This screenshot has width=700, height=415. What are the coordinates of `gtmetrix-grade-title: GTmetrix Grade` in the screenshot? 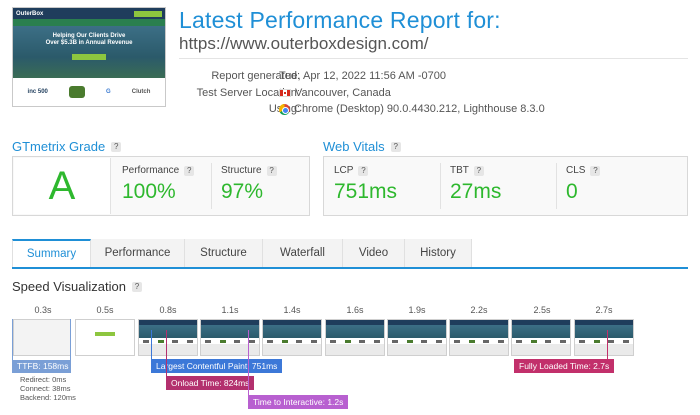 It's located at (59, 146).